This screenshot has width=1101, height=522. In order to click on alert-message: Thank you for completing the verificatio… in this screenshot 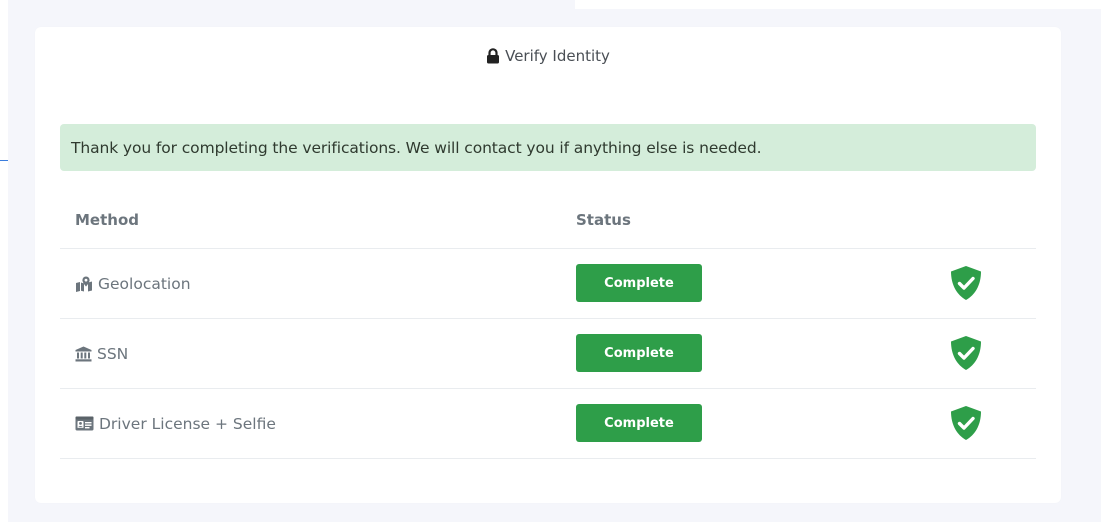, I will do `click(416, 147)`.